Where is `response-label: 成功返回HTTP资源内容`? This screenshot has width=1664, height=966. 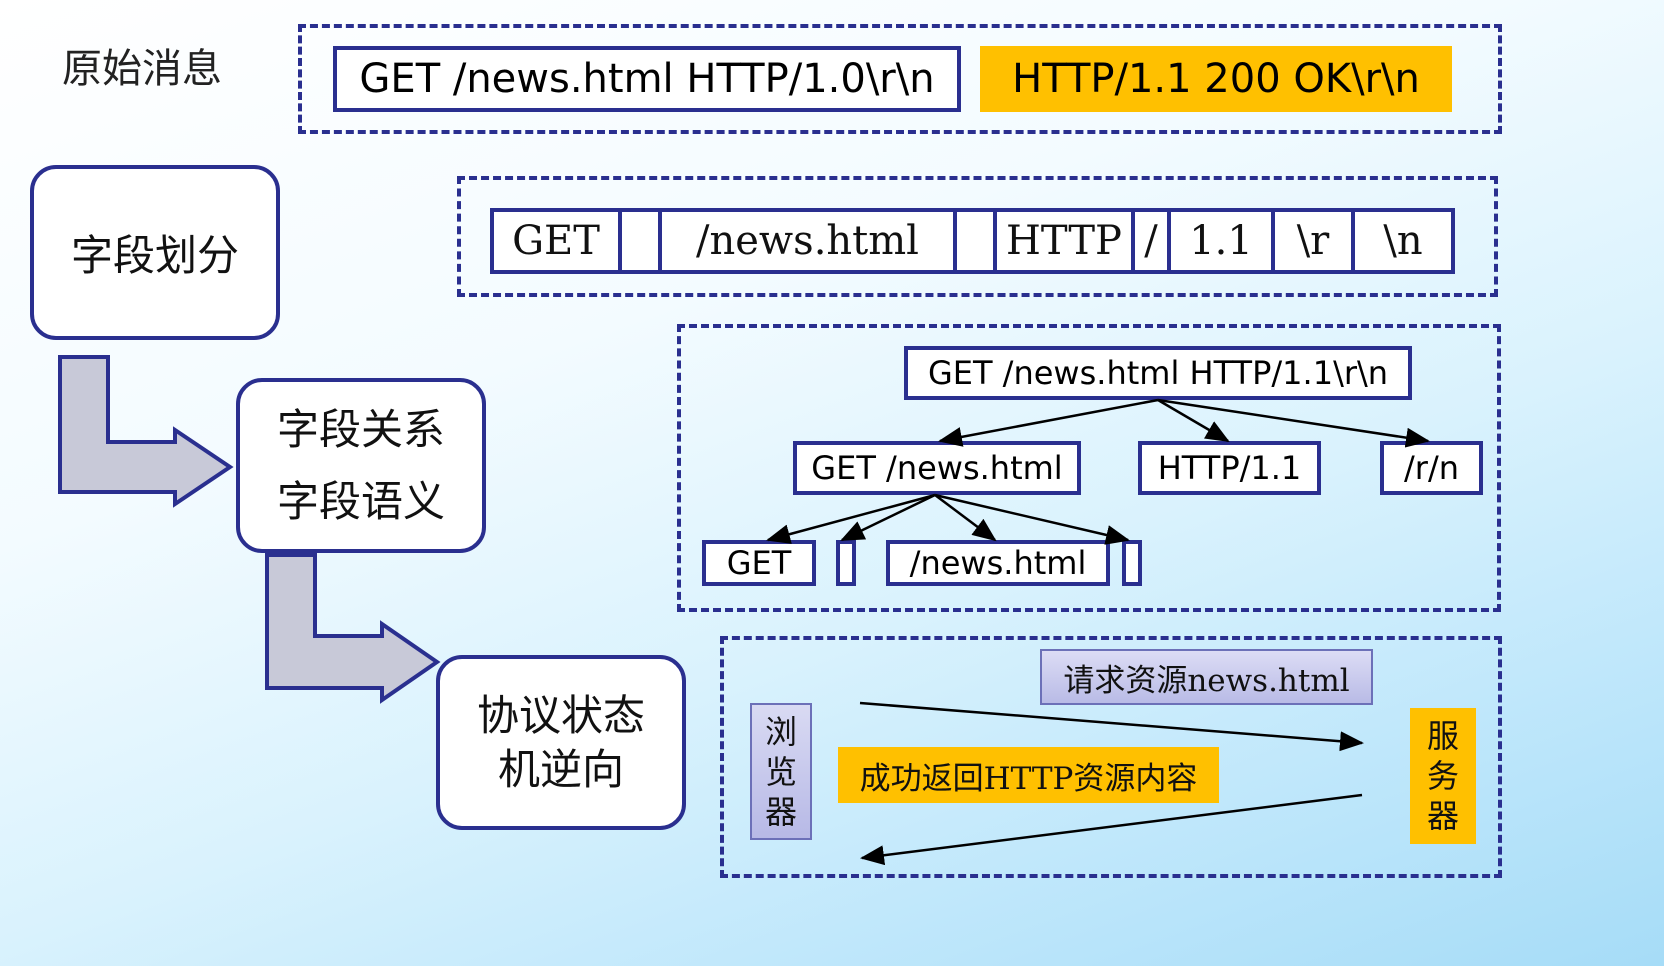 response-label: 成功返回HTTP资源内容 is located at coordinates (1028, 775).